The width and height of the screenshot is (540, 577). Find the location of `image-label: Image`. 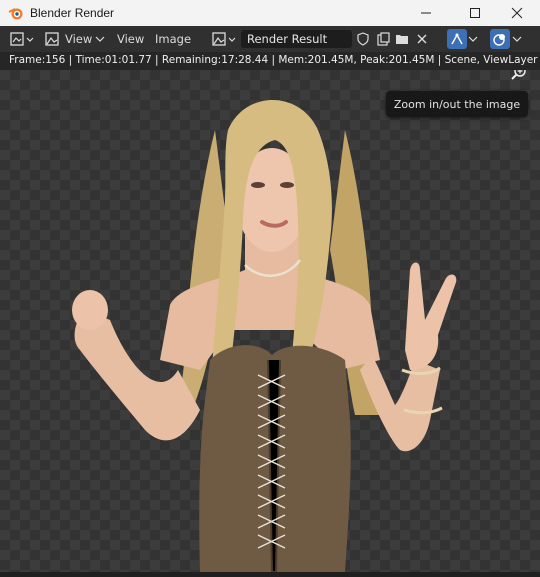

image-label: Image is located at coordinates (173, 39).